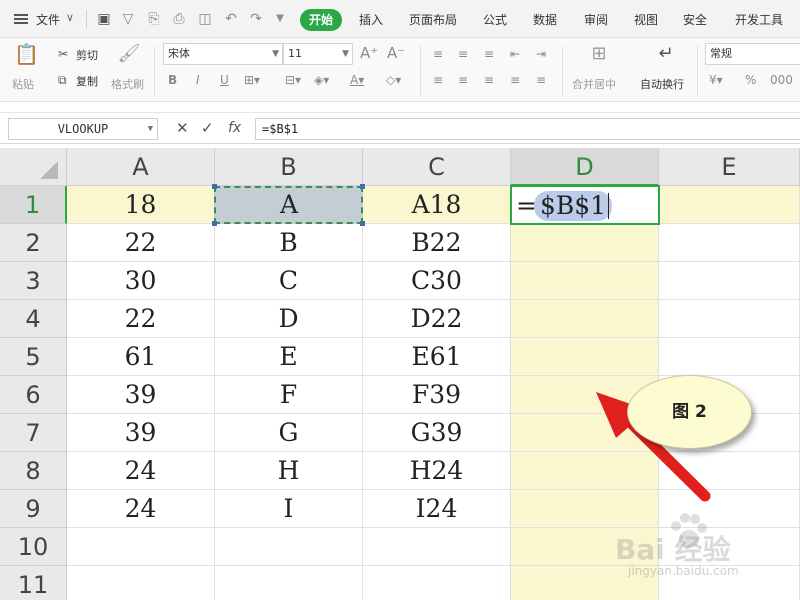 Image resolution: width=800 pixels, height=600 pixels. Describe the element at coordinates (545, 19) in the screenshot. I see `tab-data: 数据` at that location.